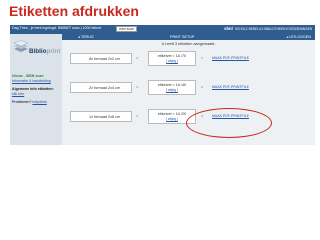 This screenshot has width=320, height=240. I want to click on logout-link: ◂ UITLOGGEN, so click(298, 37).